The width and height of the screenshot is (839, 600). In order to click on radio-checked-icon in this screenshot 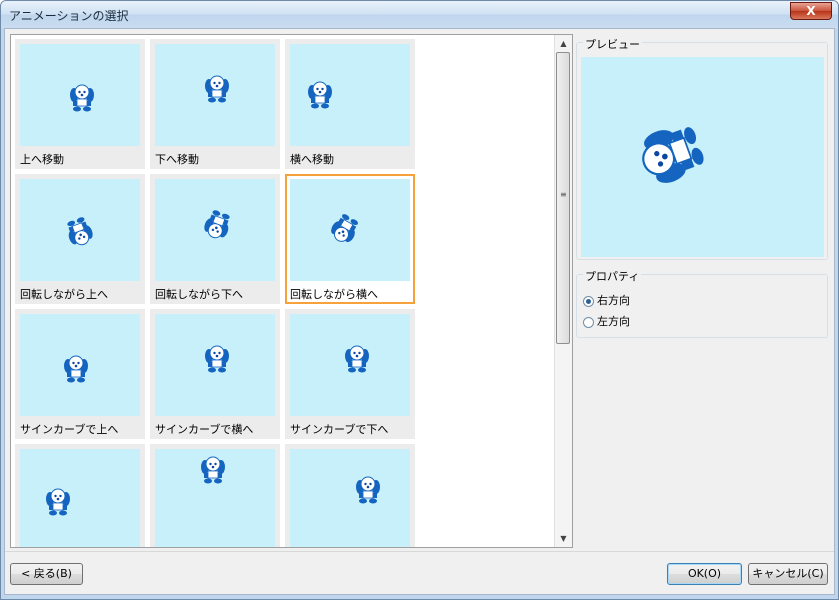, I will do `click(588, 301)`.